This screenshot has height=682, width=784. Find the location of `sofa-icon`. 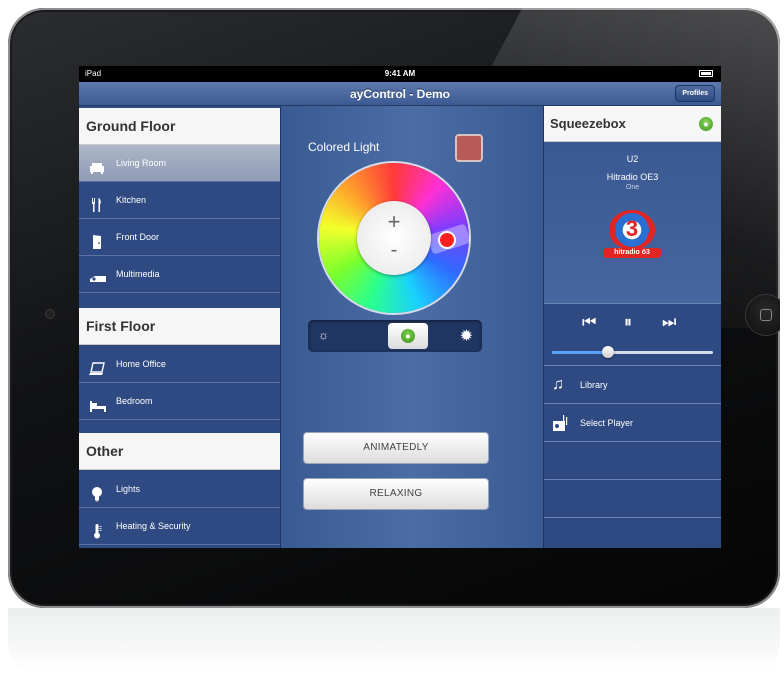

sofa-icon is located at coordinates (97, 164).